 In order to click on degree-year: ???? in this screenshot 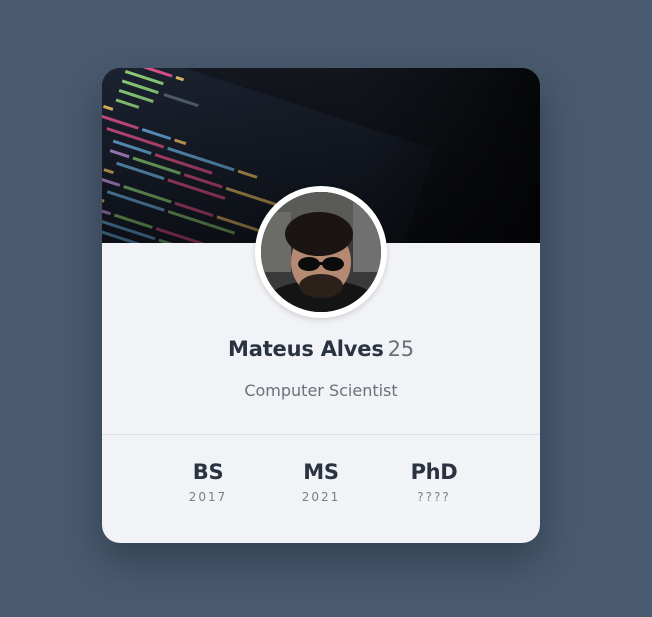, I will do `click(434, 497)`.